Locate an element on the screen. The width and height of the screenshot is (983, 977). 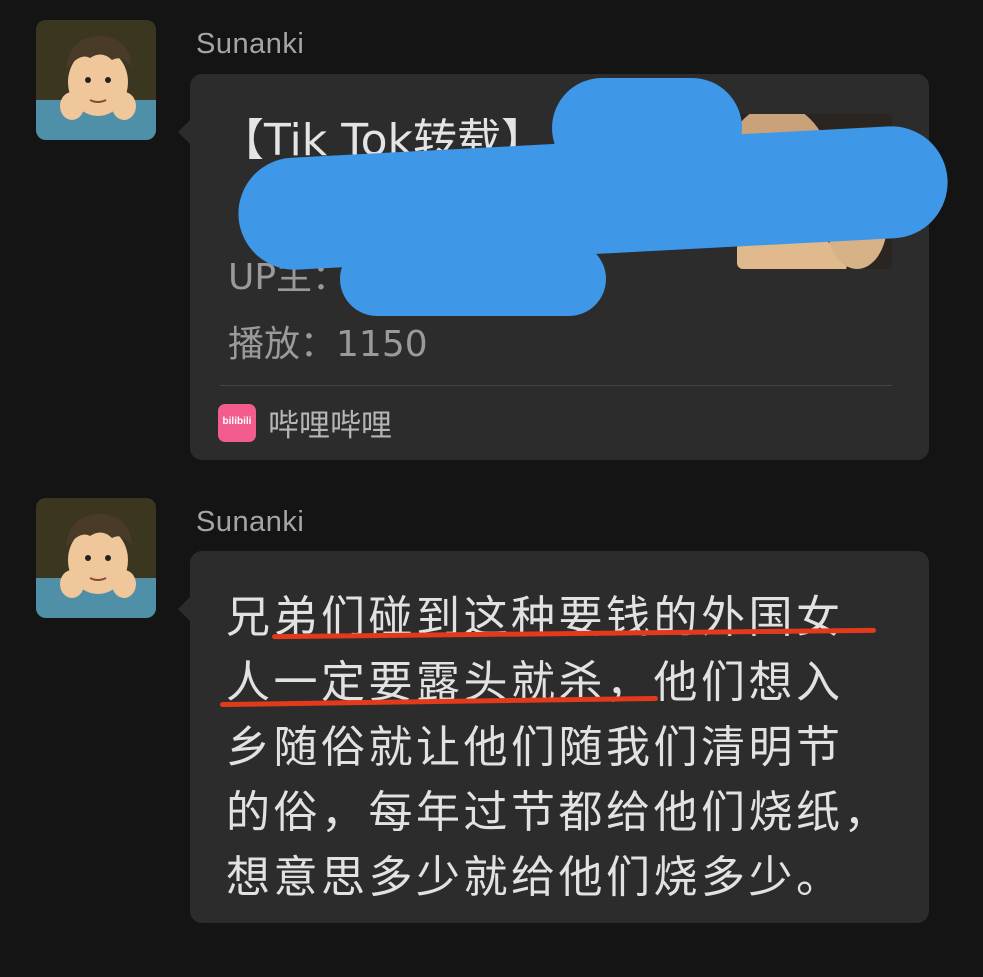
bilibili-icon-text: bilibili is located at coordinates (237, 421).